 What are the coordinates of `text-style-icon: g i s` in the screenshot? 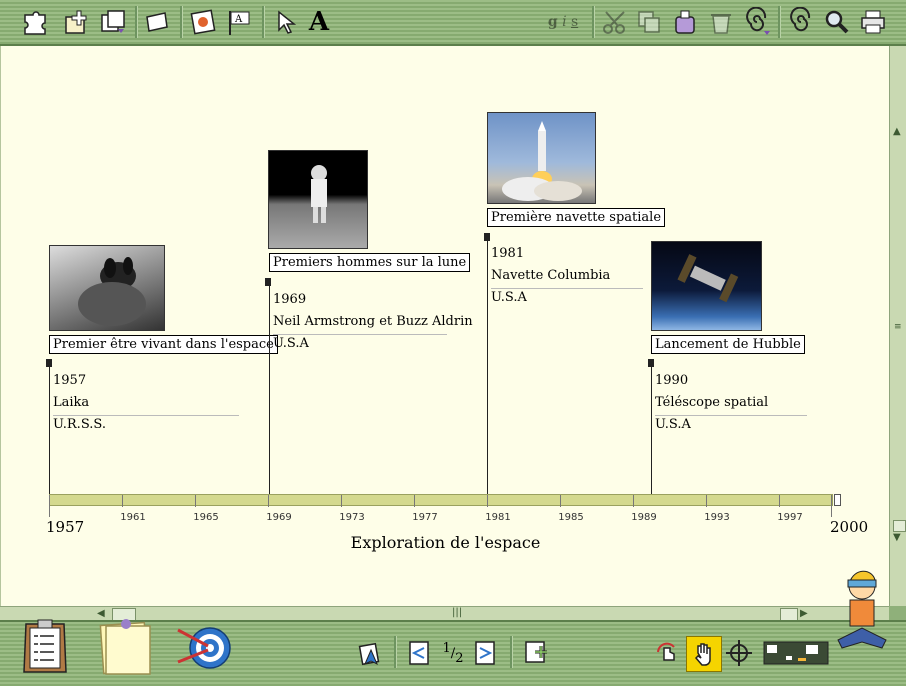 It's located at (563, 22).